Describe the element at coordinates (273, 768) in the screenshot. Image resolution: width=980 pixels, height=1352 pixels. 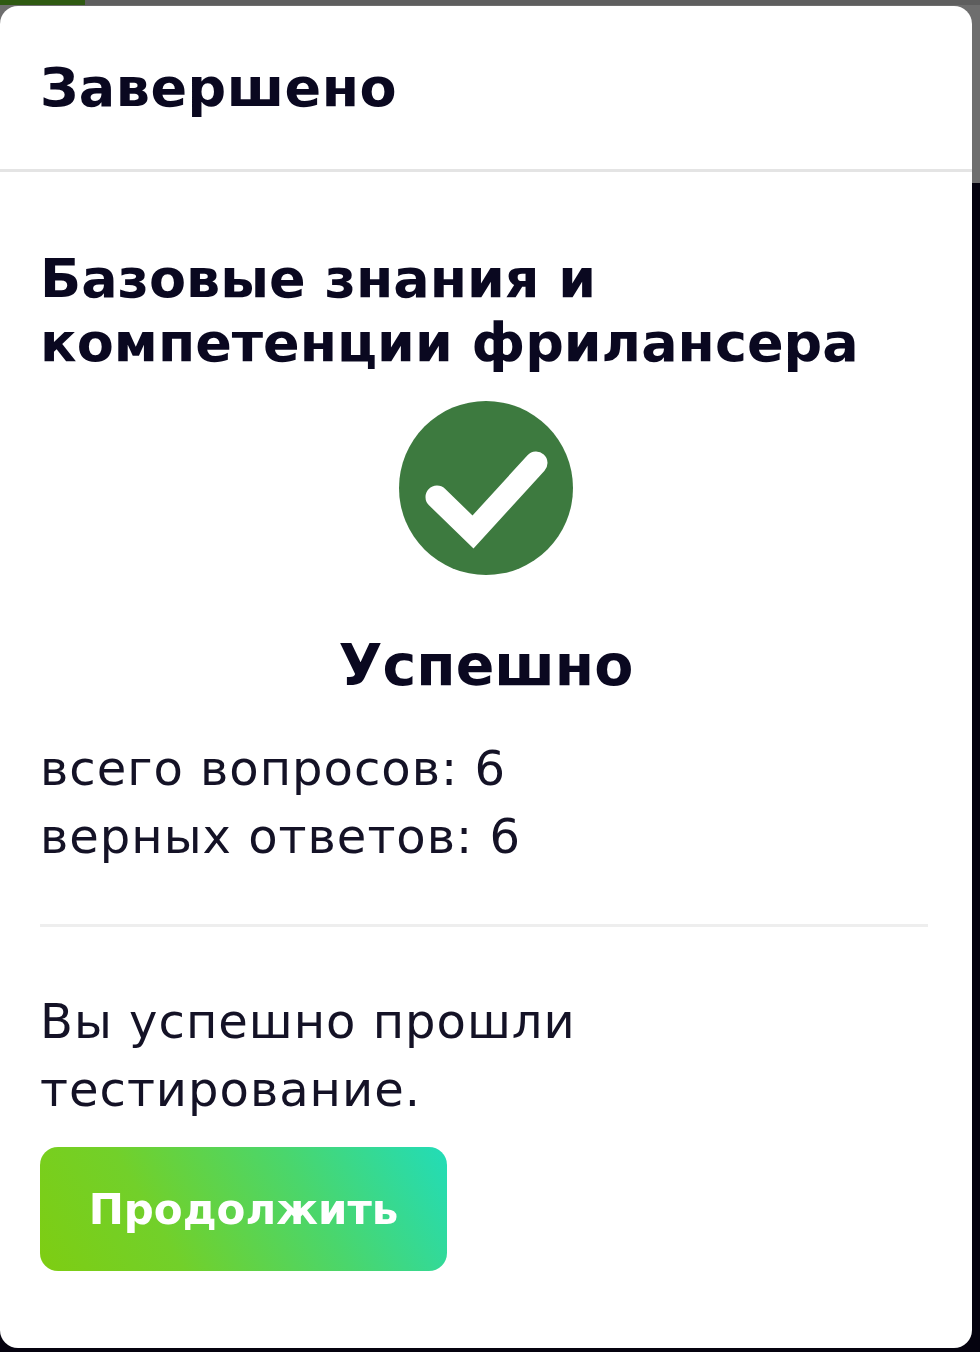
I see `stat-line: всего вопросов: 6` at that location.